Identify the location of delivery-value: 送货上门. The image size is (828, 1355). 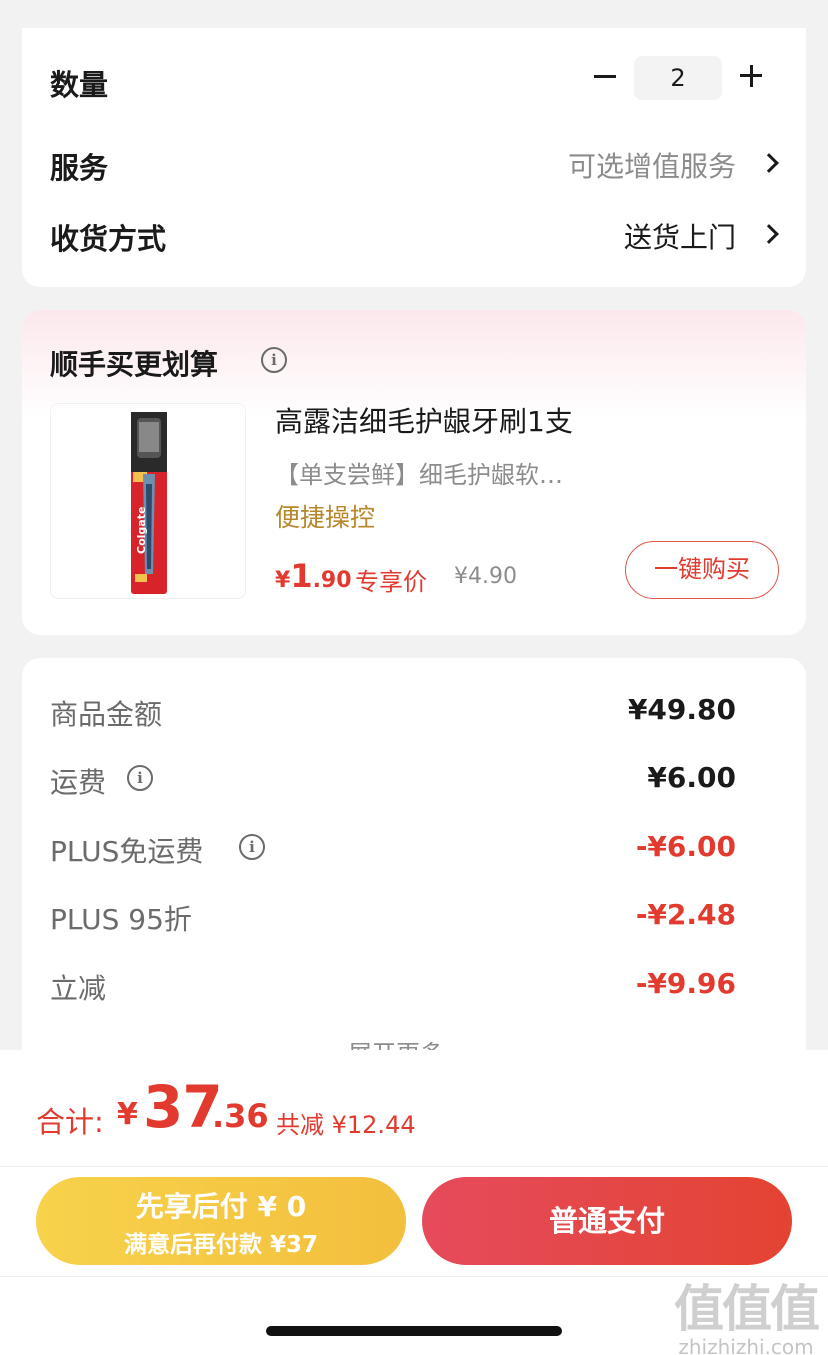
(679, 237).